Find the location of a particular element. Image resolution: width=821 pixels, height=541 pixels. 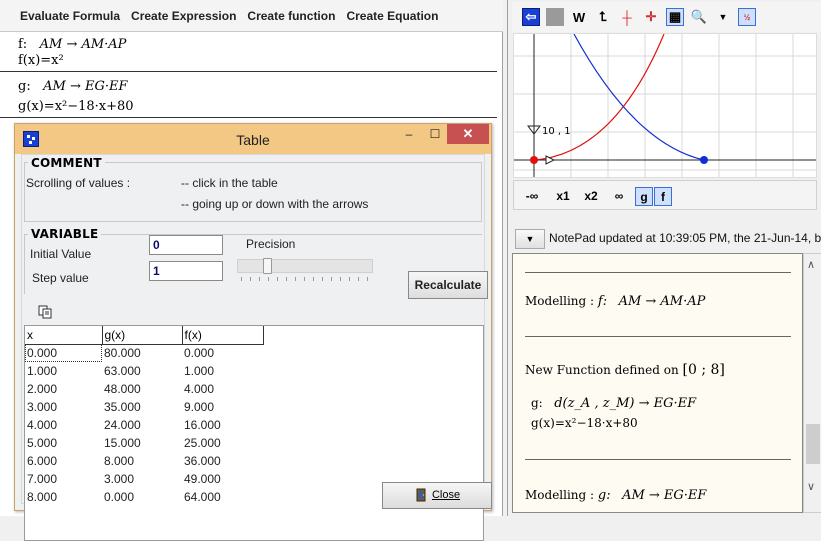

zoom-icon: 🔍 is located at coordinates (699, 17).